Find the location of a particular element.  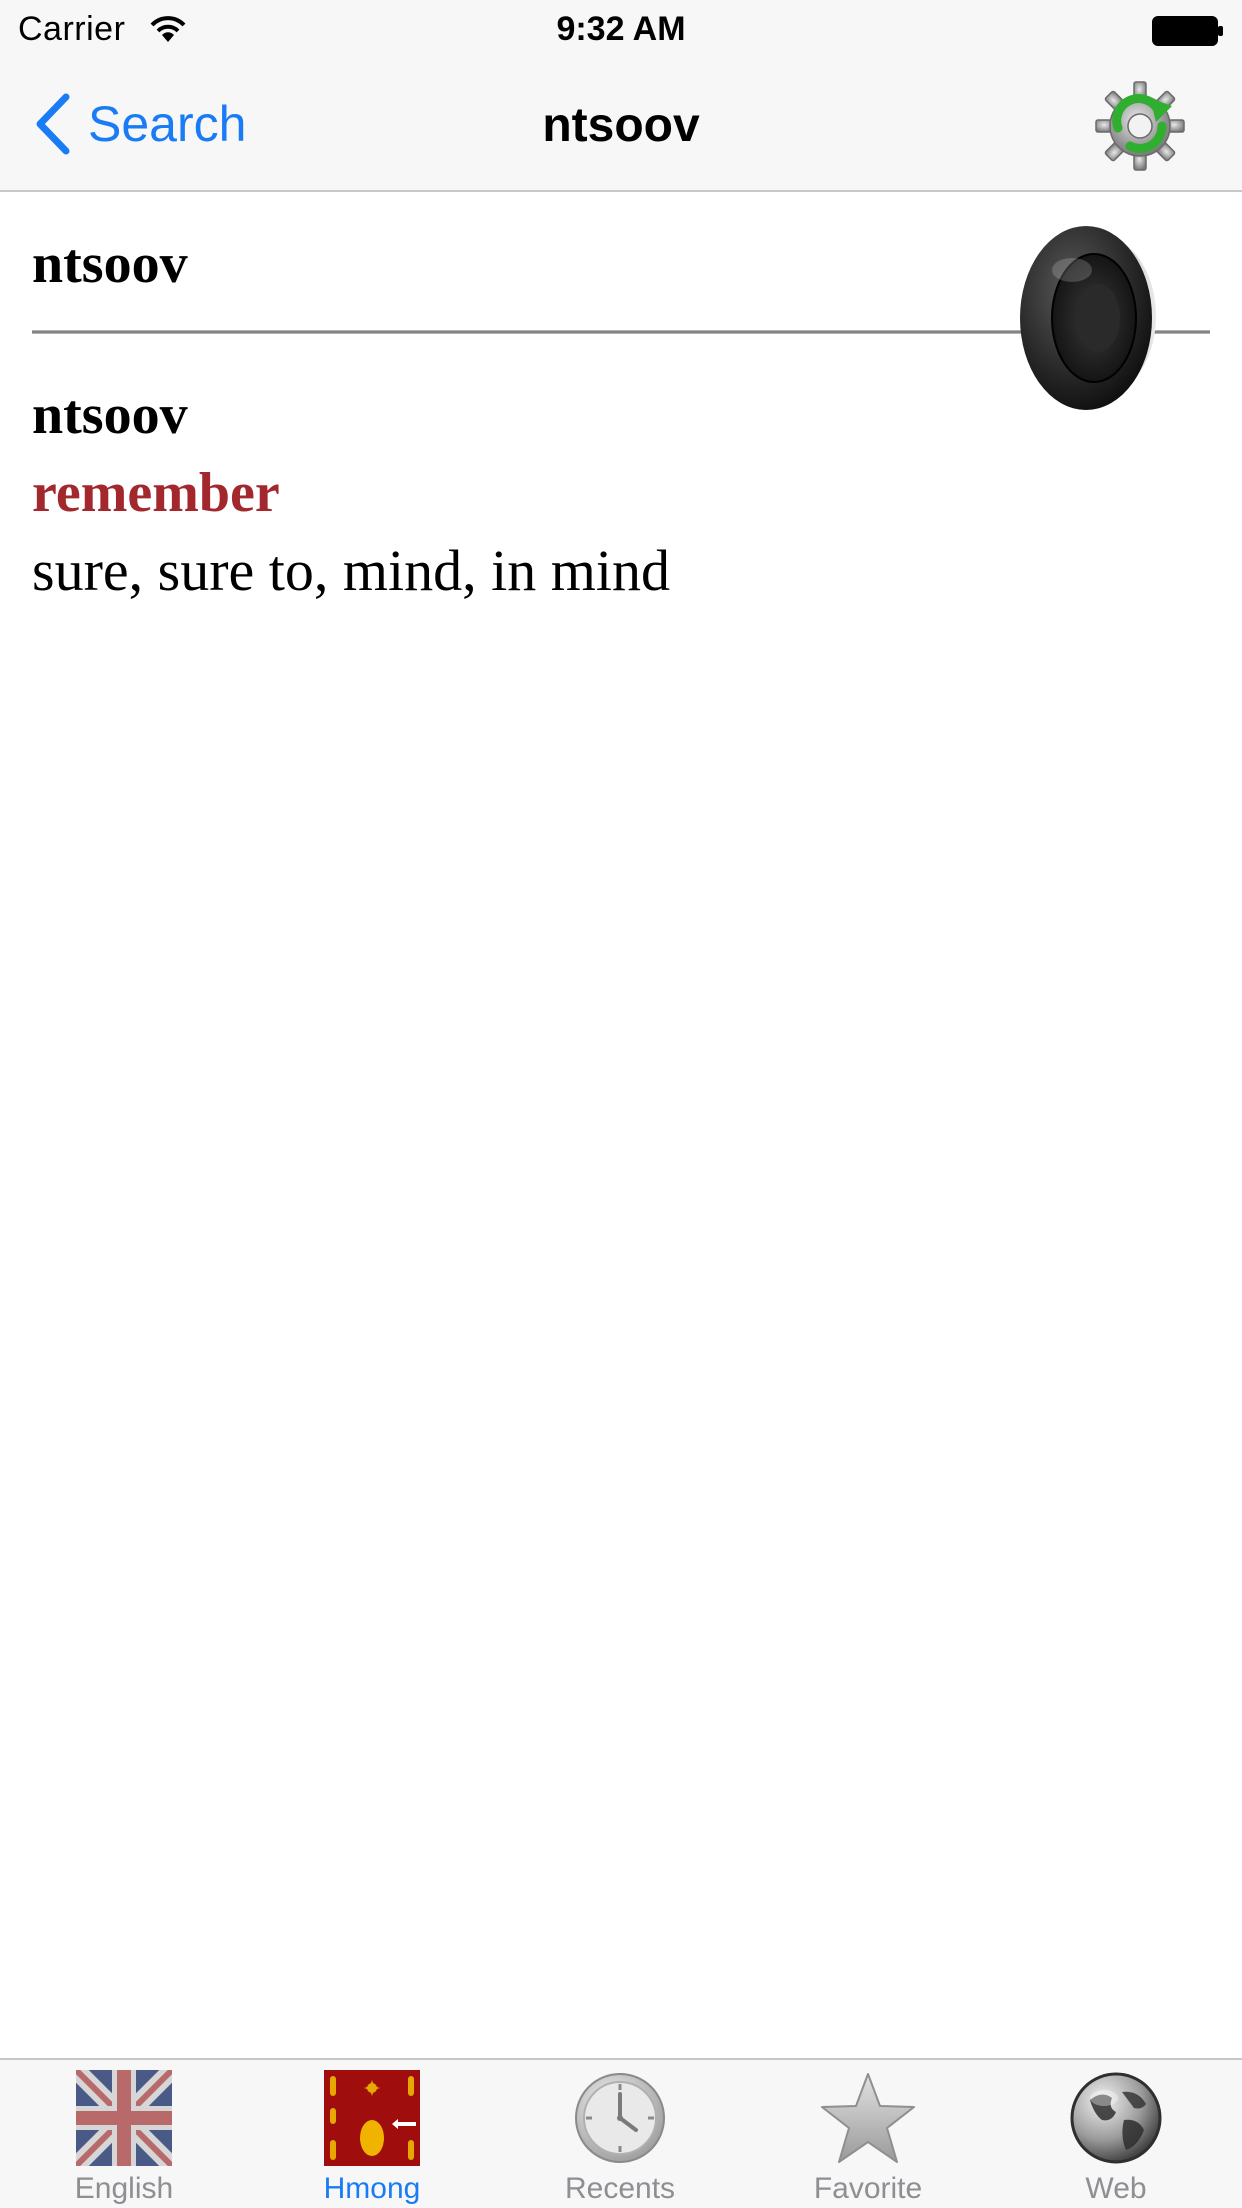

battery-icon is located at coordinates (1187, 31).